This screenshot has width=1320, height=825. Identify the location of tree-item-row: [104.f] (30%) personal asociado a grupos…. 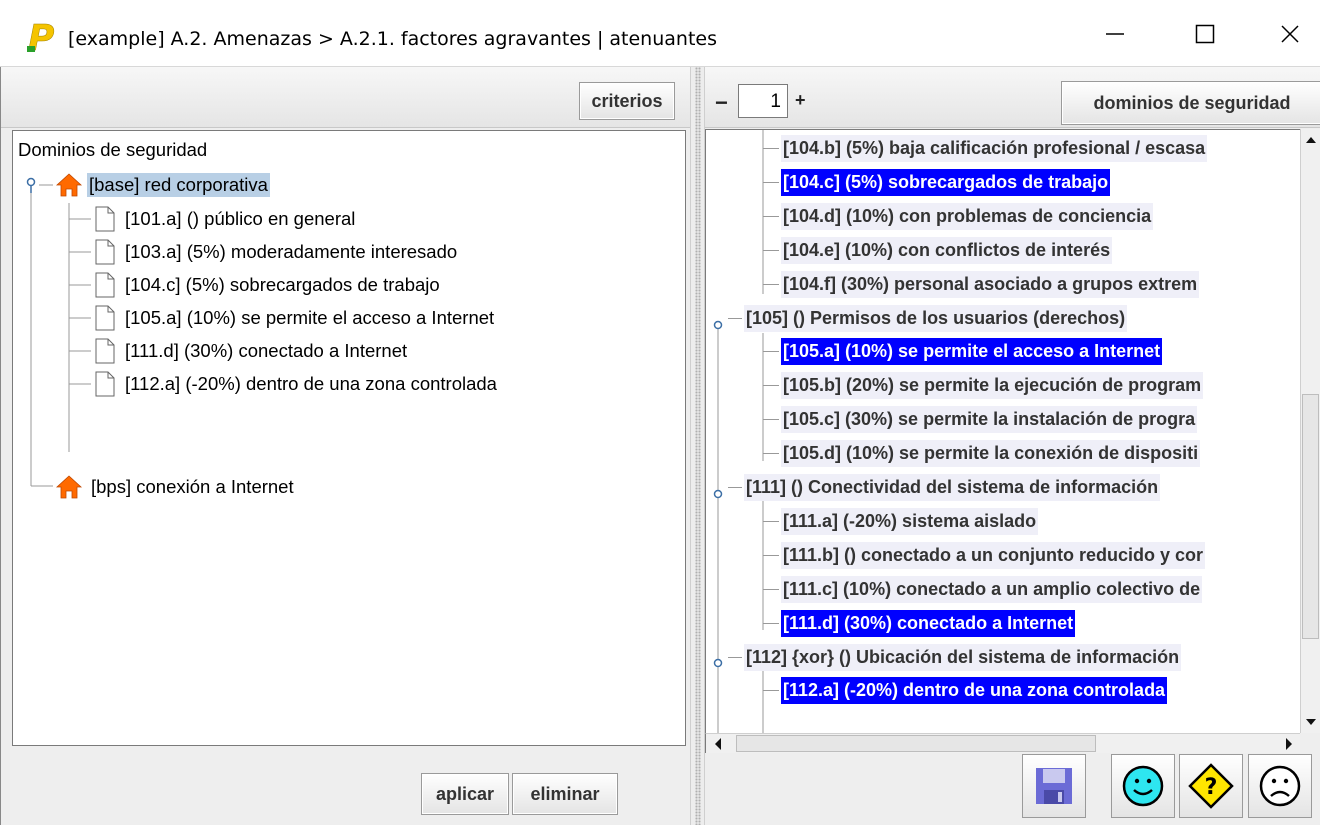
(981, 284).